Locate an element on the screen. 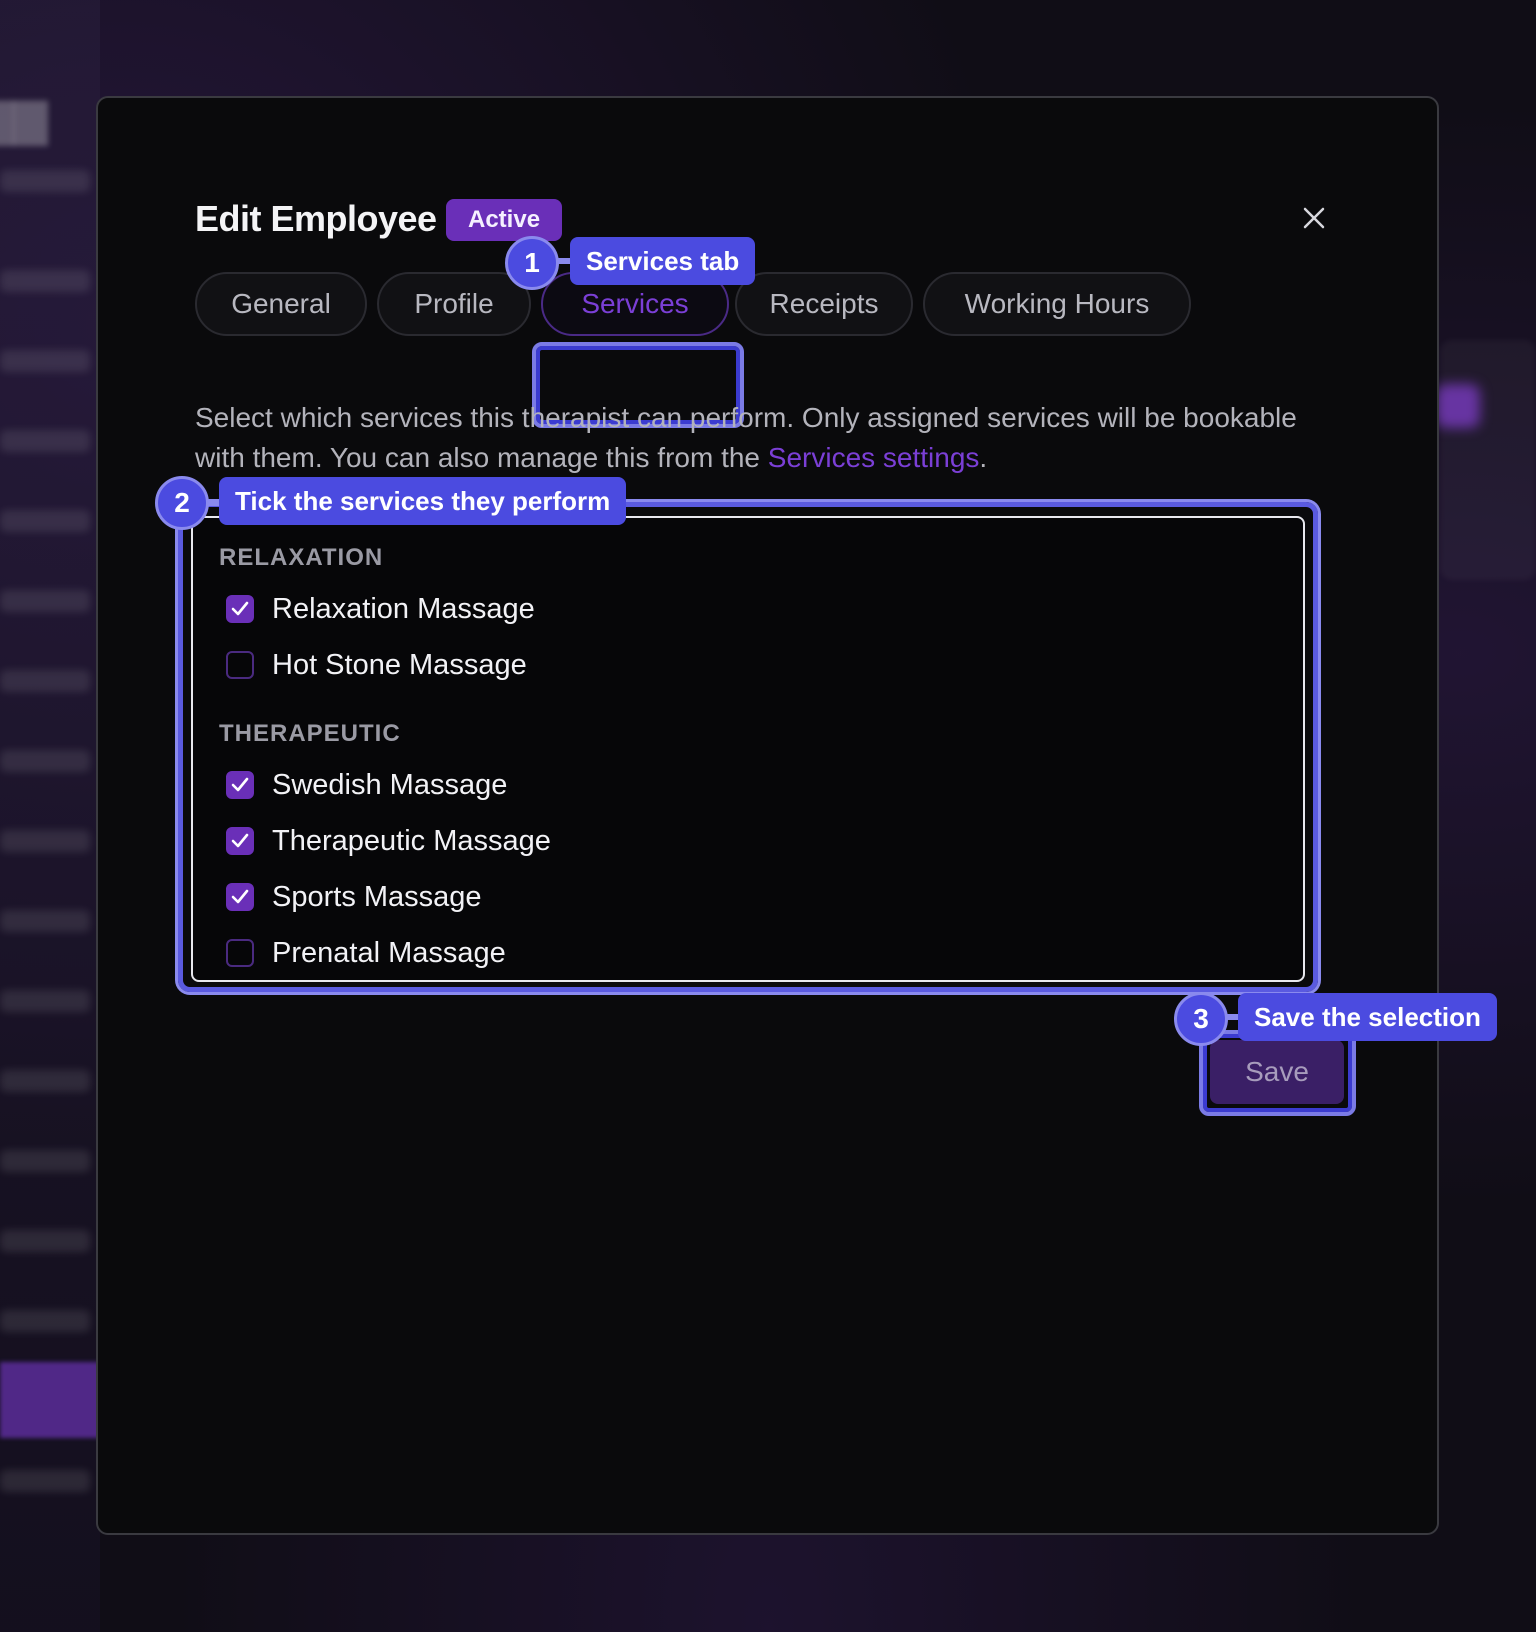 This screenshot has width=1536, height=1632. modal-title: Edit Employee is located at coordinates (316, 218).